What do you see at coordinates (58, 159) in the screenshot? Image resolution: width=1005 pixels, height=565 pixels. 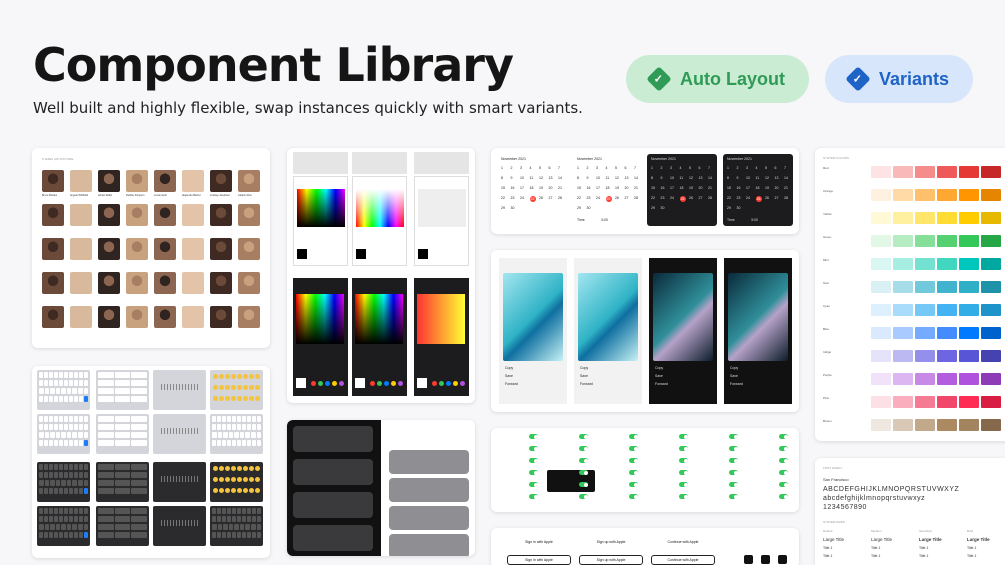 I see `avatars-header: 6 SIZES (20) PICTURE` at bounding box center [58, 159].